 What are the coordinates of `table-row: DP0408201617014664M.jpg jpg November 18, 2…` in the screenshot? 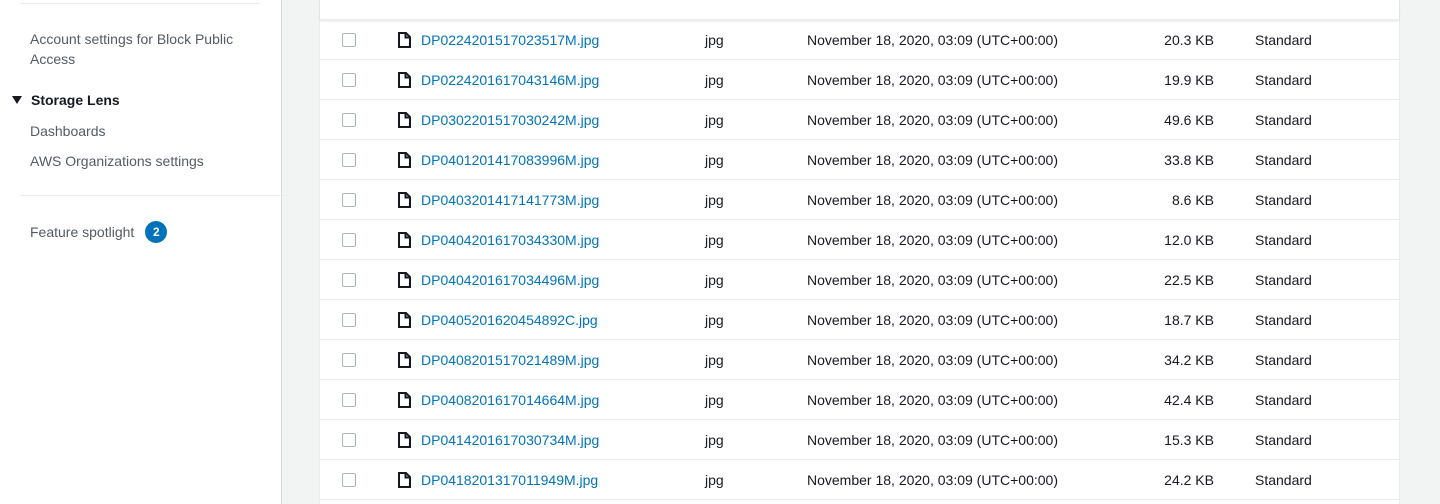 It's located at (859, 400).